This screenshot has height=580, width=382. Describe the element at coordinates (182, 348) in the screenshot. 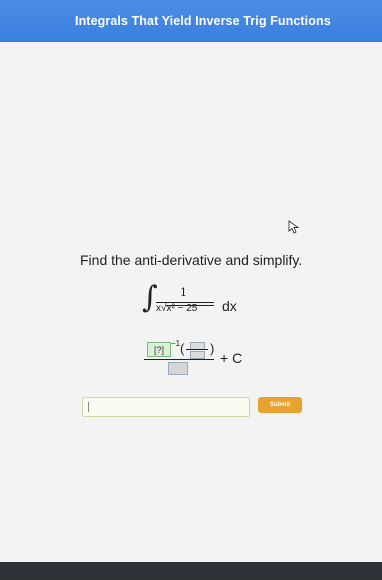

I see `open-paren: (` at that location.